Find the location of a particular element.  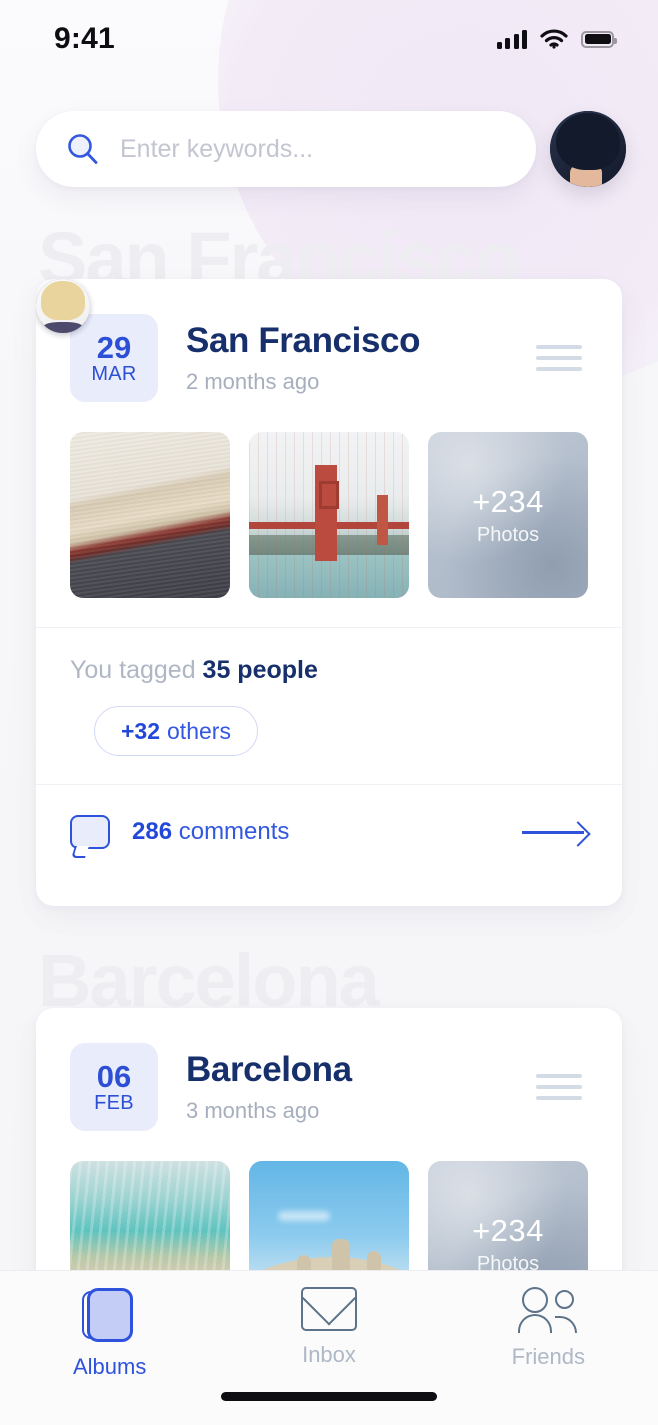

status-bar: 9:41 is located at coordinates (329, 39).